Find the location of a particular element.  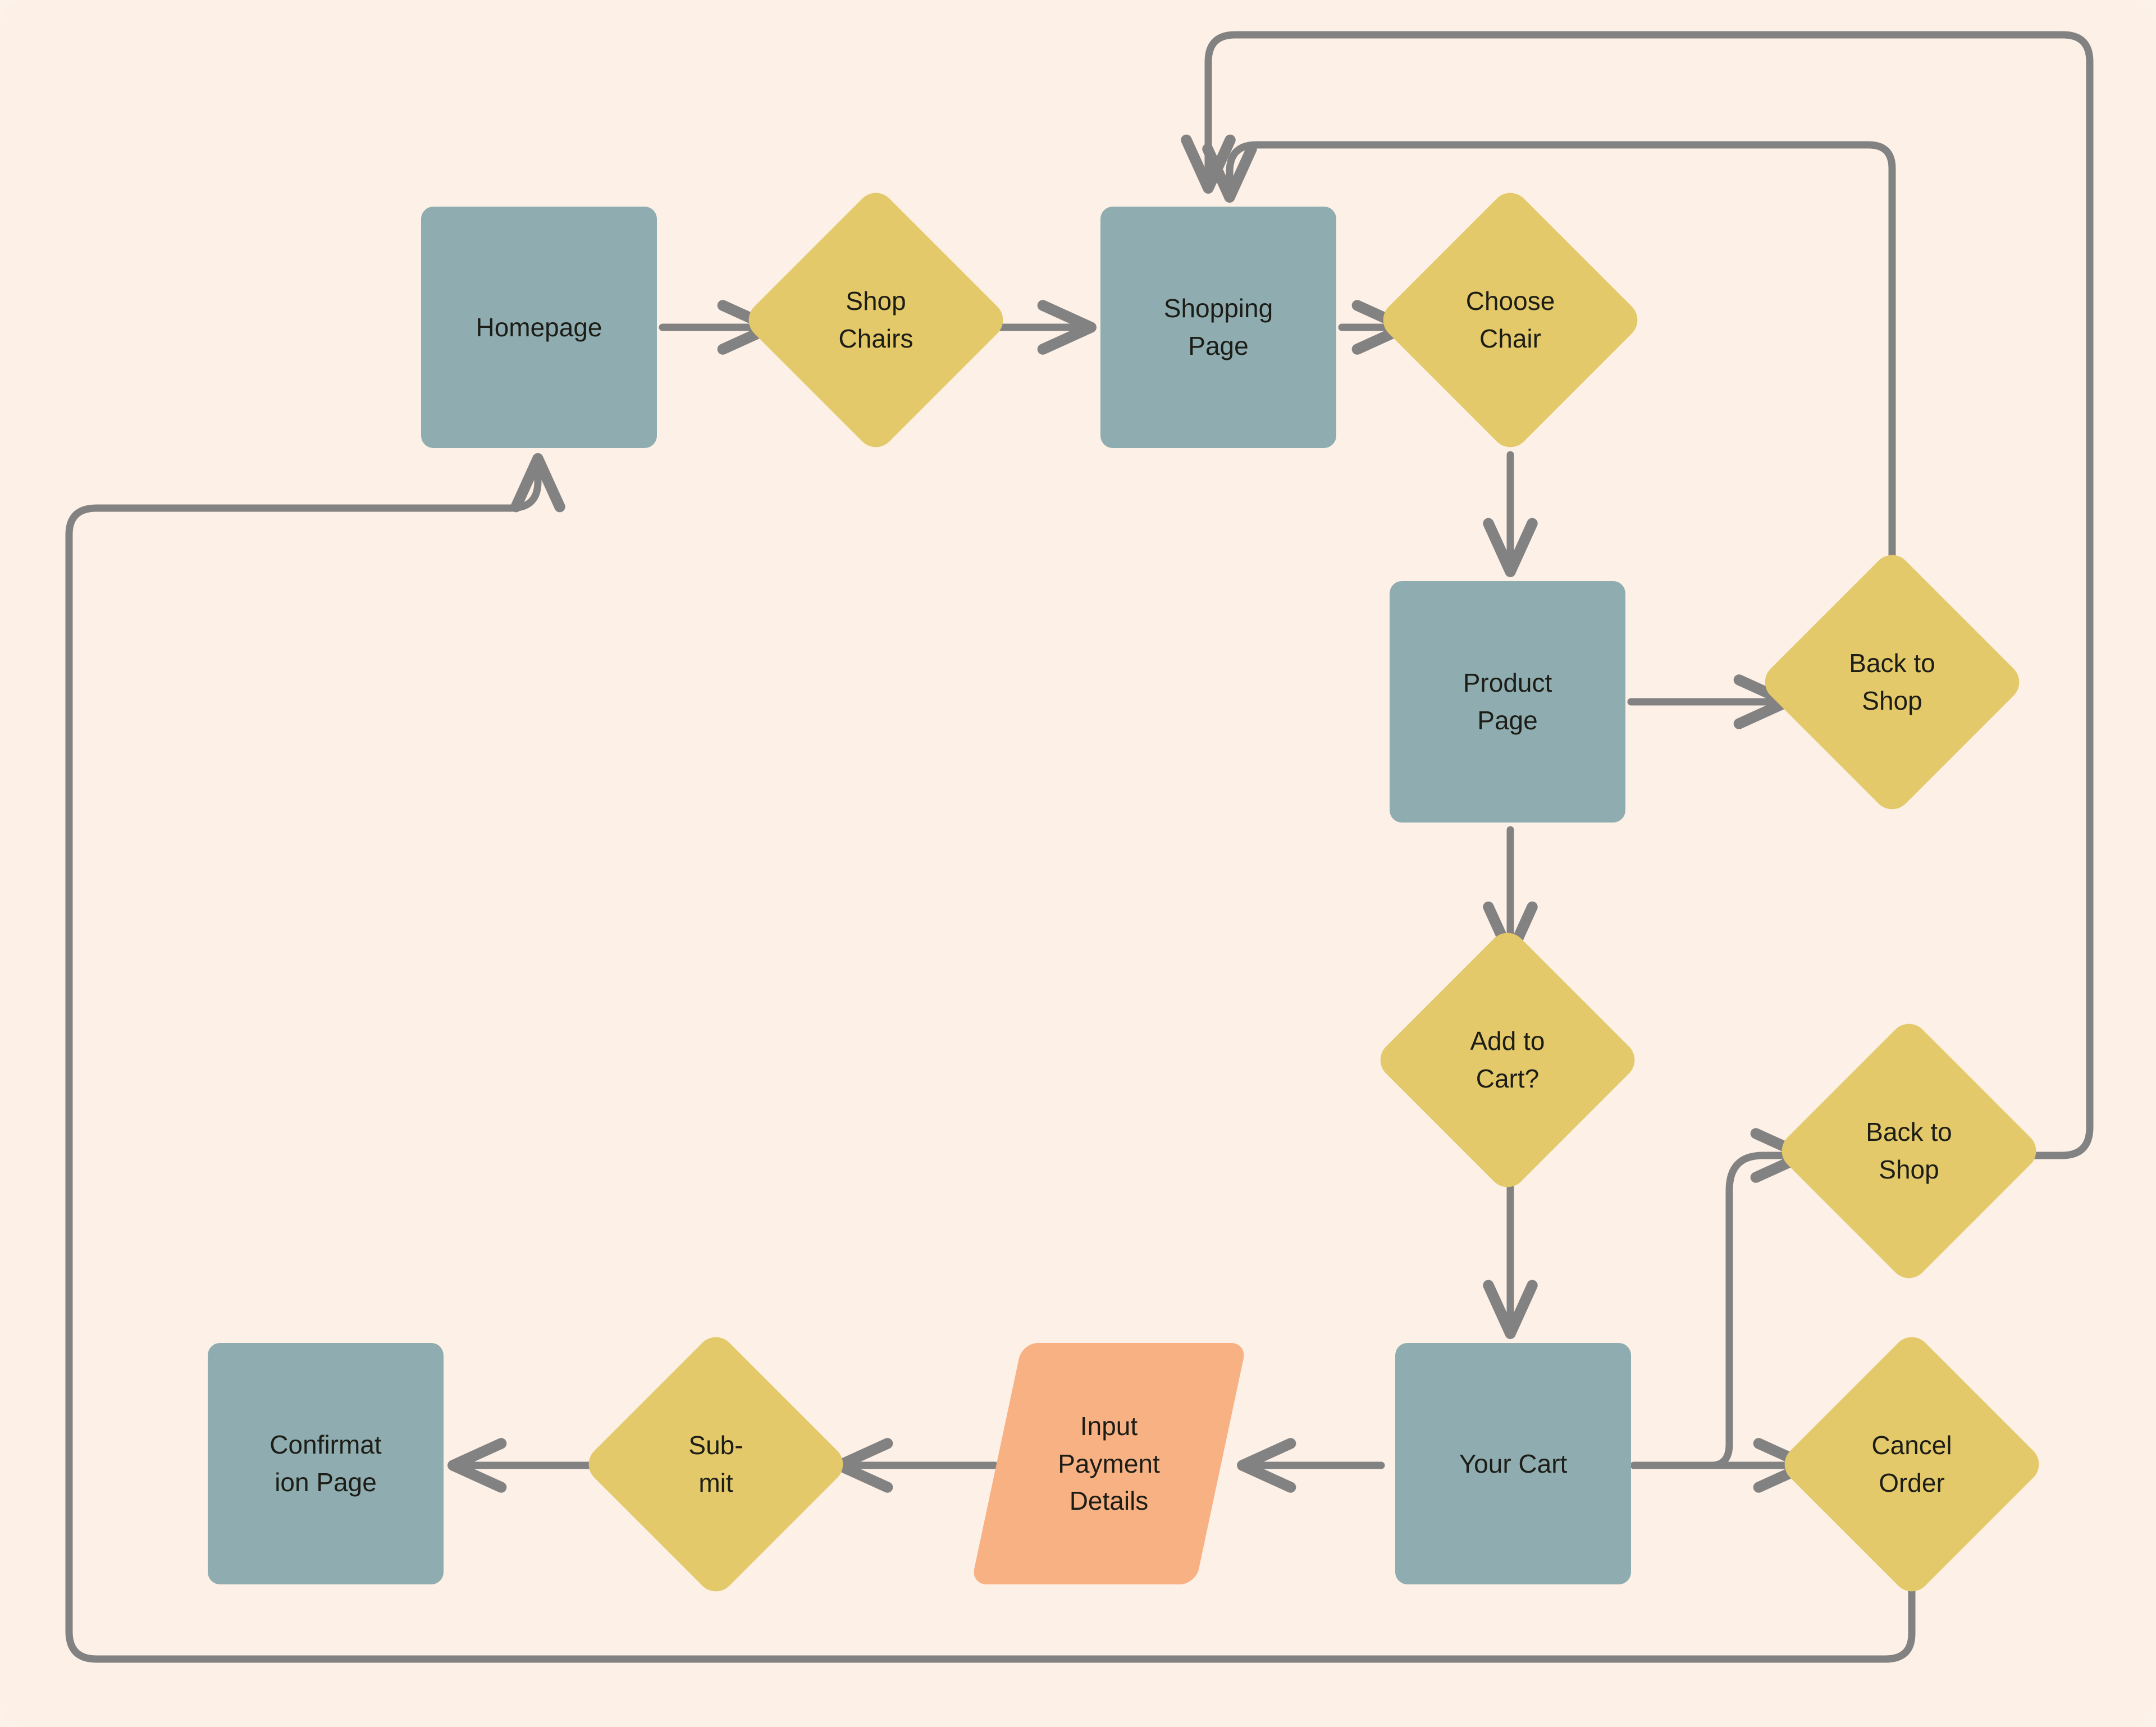

node-confirmation-page-label: Confirmat ion Page is located at coordinates (326, 1463).